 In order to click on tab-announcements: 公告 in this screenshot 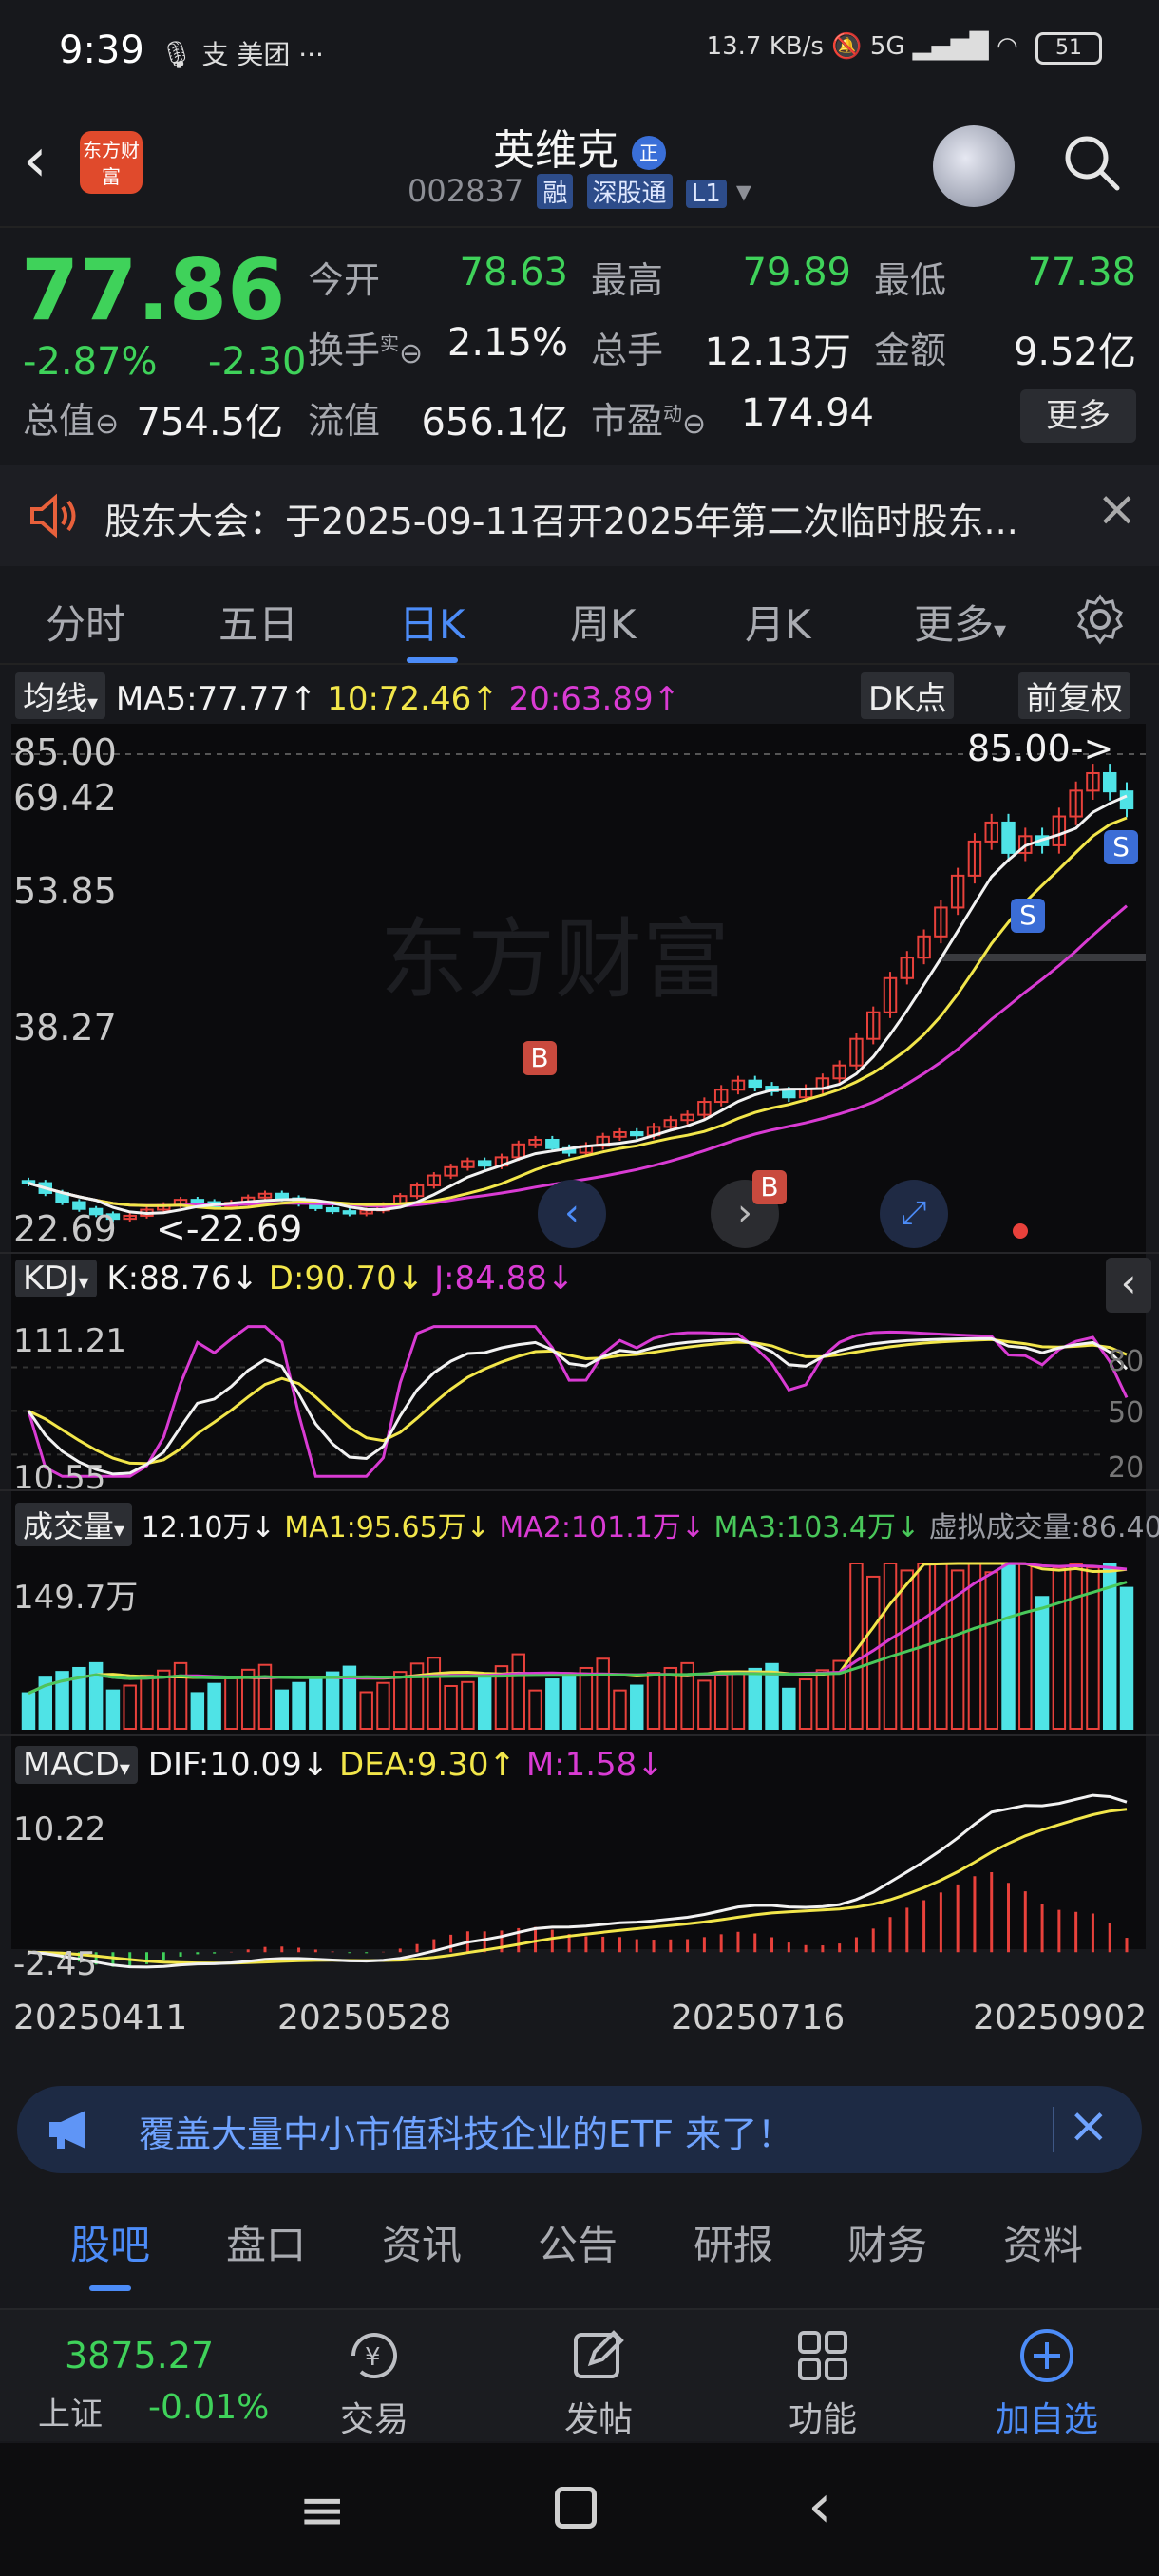, I will do `click(578, 2242)`.